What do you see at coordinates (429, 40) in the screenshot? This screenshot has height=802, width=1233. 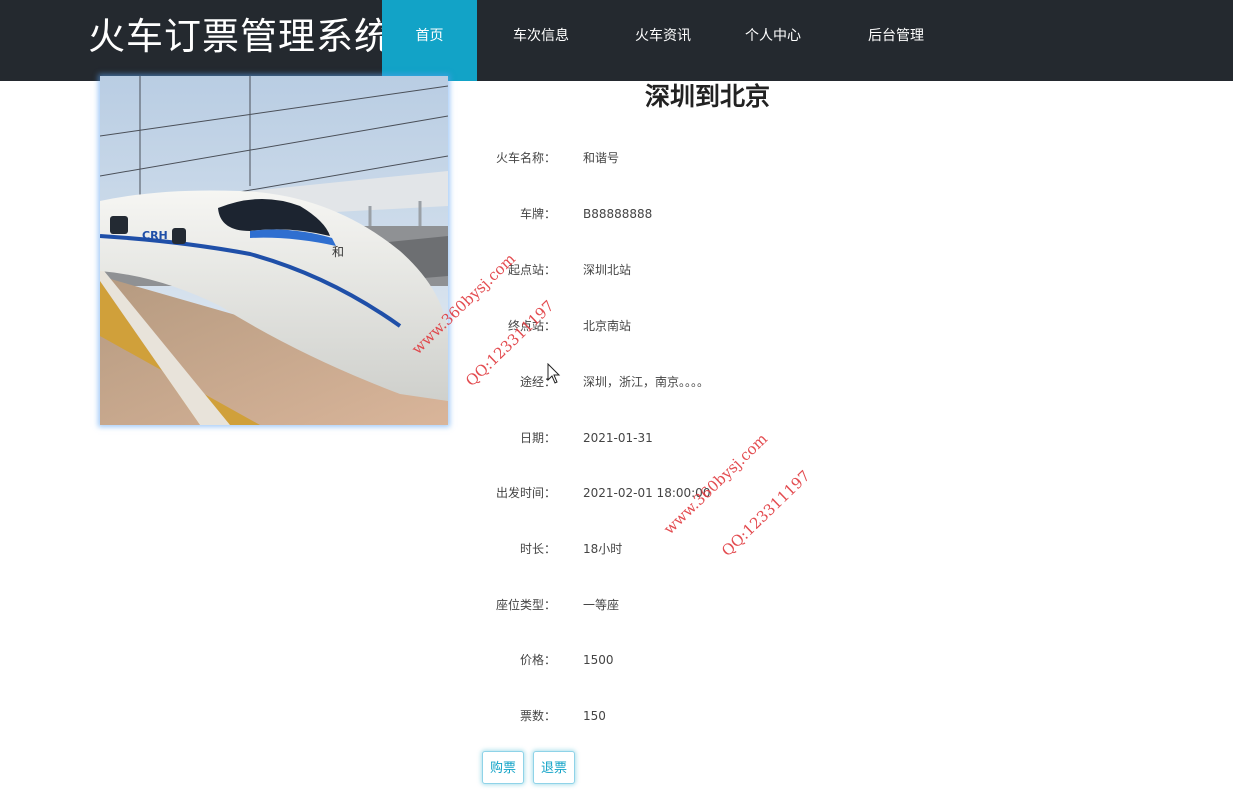 I see `nav-item-home: 首页` at bounding box center [429, 40].